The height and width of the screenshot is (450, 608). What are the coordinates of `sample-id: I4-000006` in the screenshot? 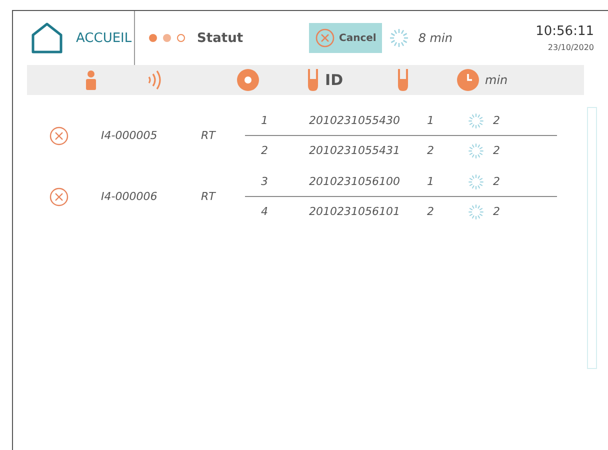 It's located at (129, 196).